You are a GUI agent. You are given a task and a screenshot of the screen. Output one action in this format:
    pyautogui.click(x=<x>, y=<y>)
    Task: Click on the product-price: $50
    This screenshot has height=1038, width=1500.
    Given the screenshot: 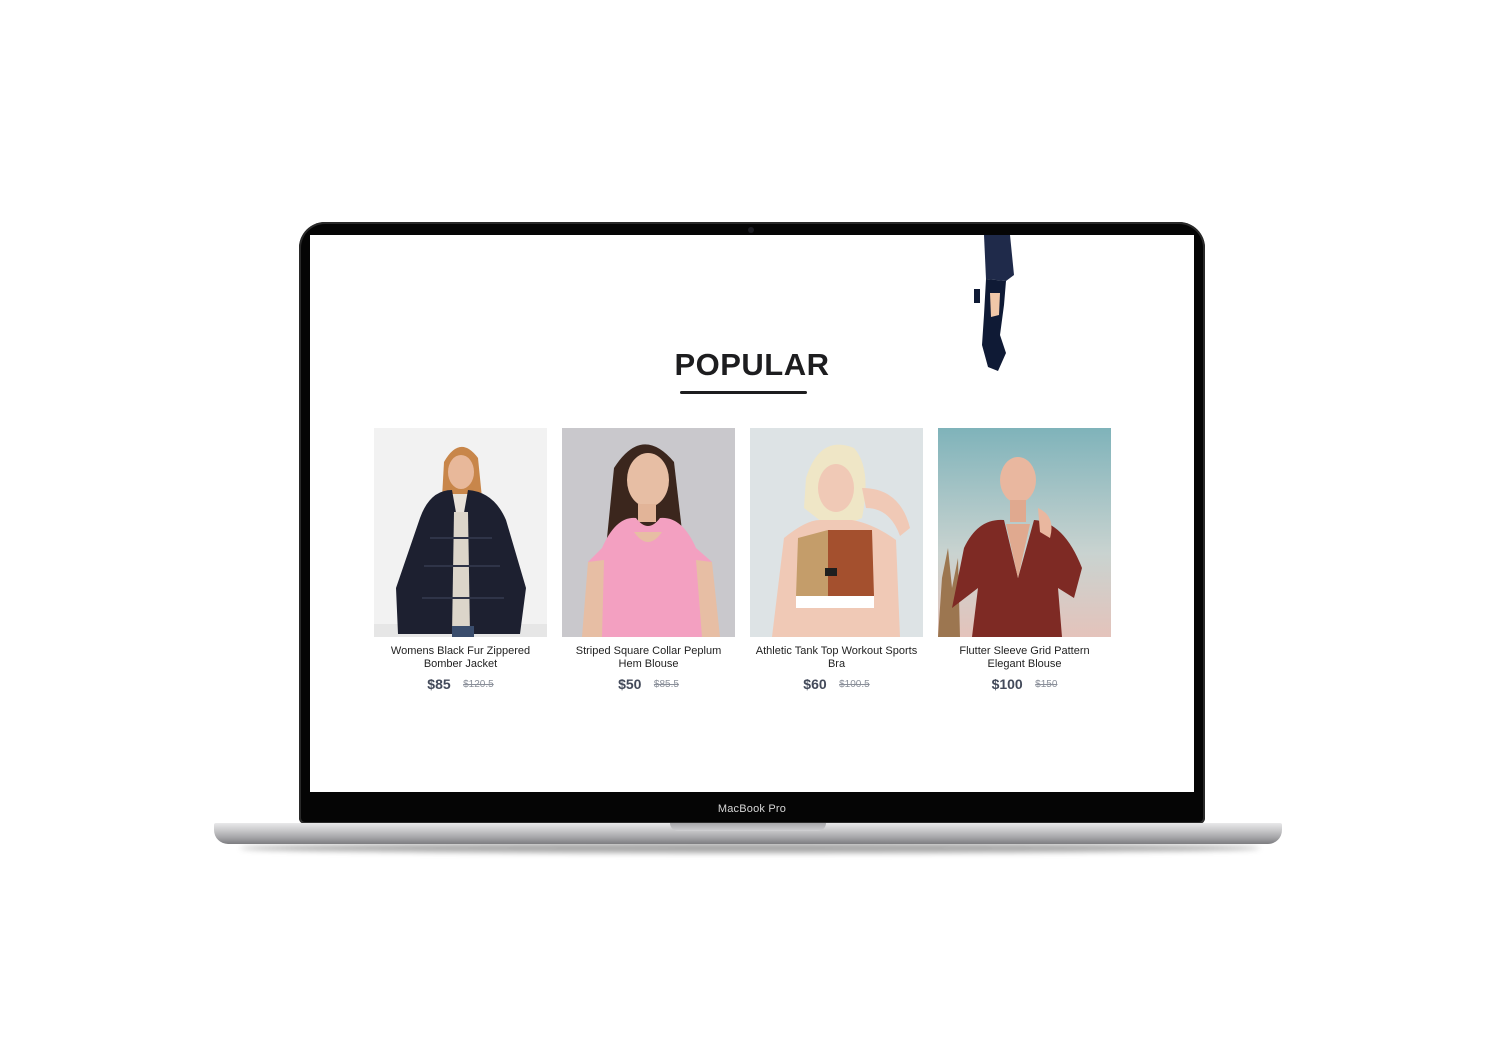 What is the action you would take?
    pyautogui.click(x=630, y=684)
    